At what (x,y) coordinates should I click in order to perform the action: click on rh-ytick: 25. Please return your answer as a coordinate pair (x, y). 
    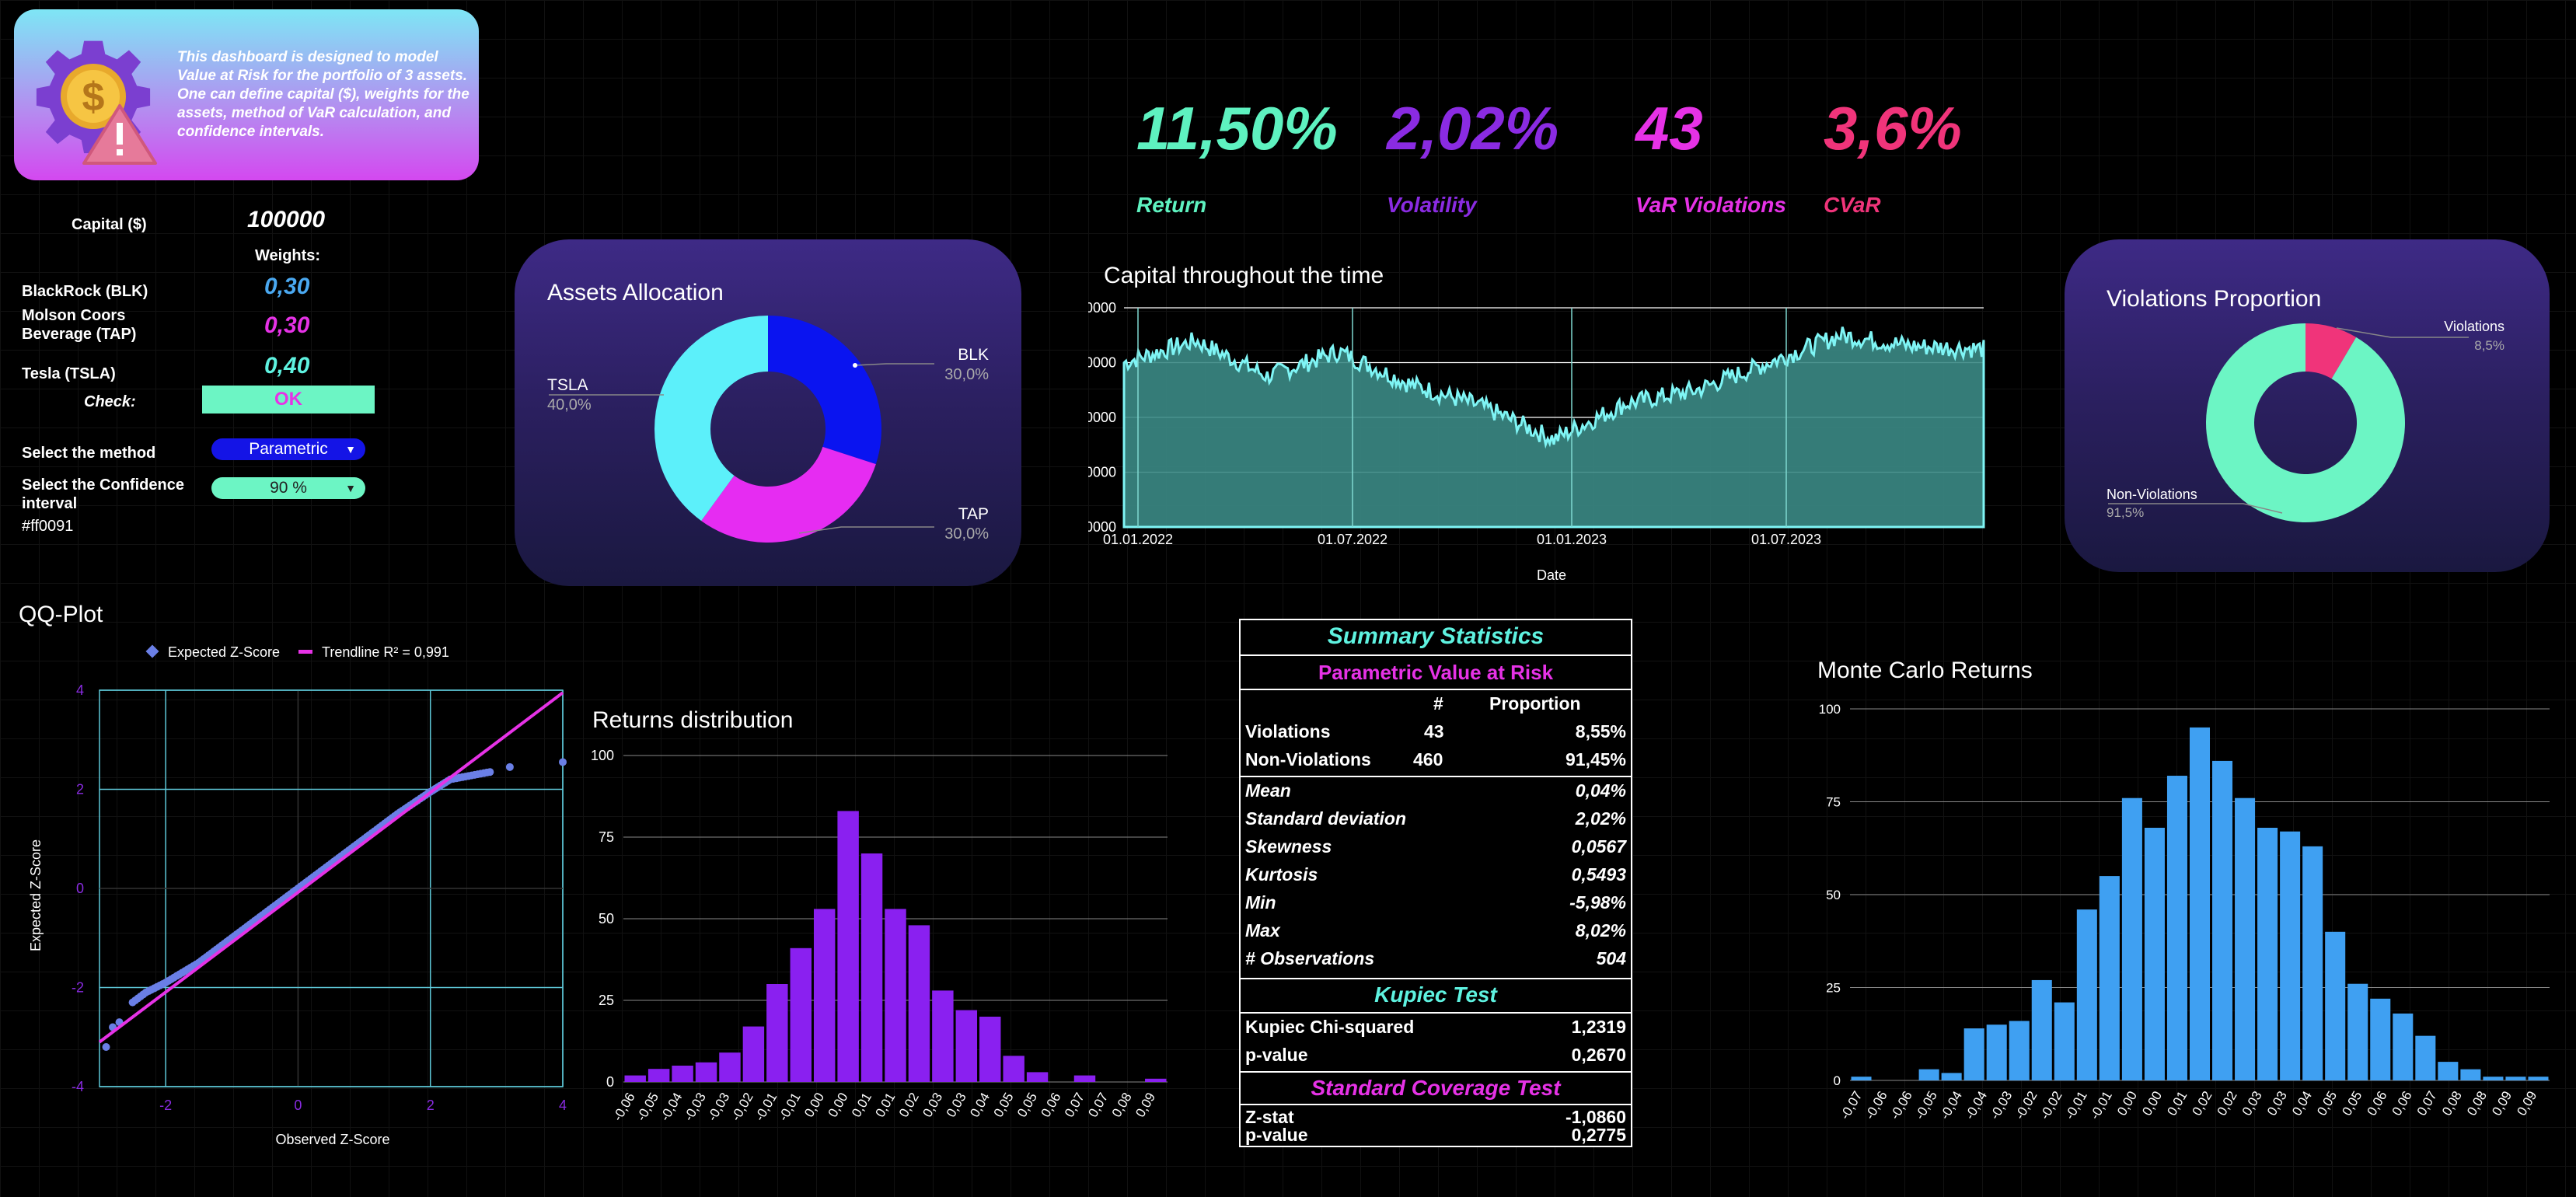
    Looking at the image, I should click on (607, 1000).